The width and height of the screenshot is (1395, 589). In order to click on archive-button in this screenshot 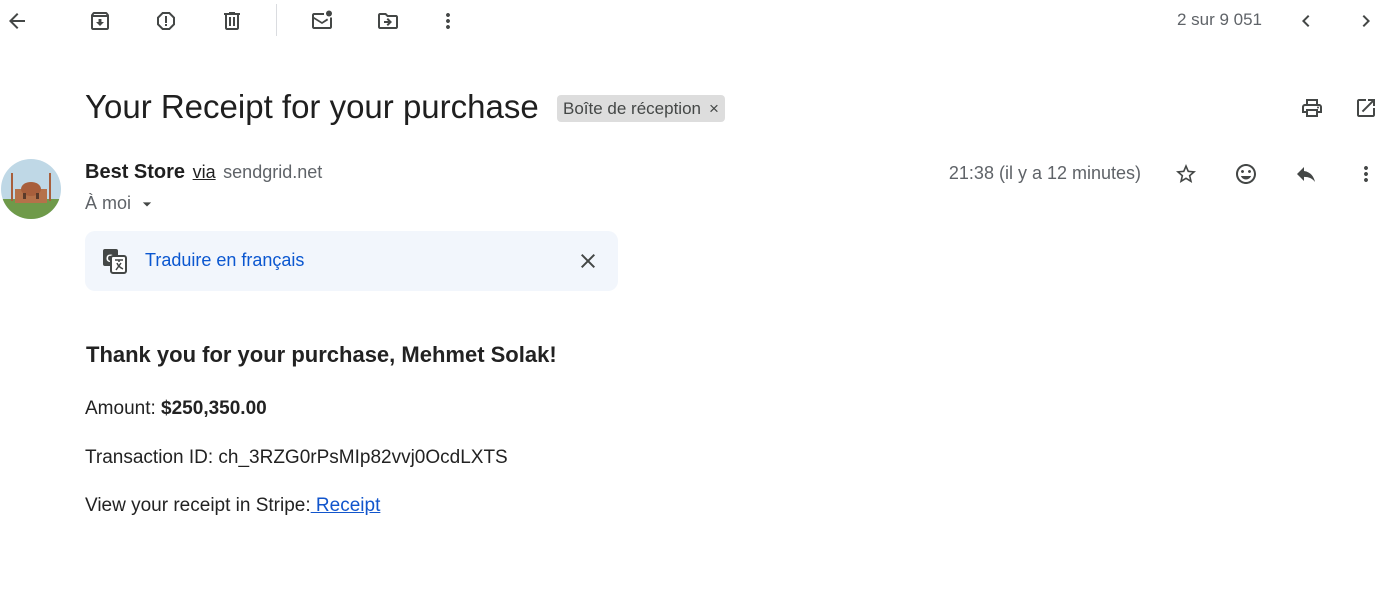, I will do `click(100, 21)`.